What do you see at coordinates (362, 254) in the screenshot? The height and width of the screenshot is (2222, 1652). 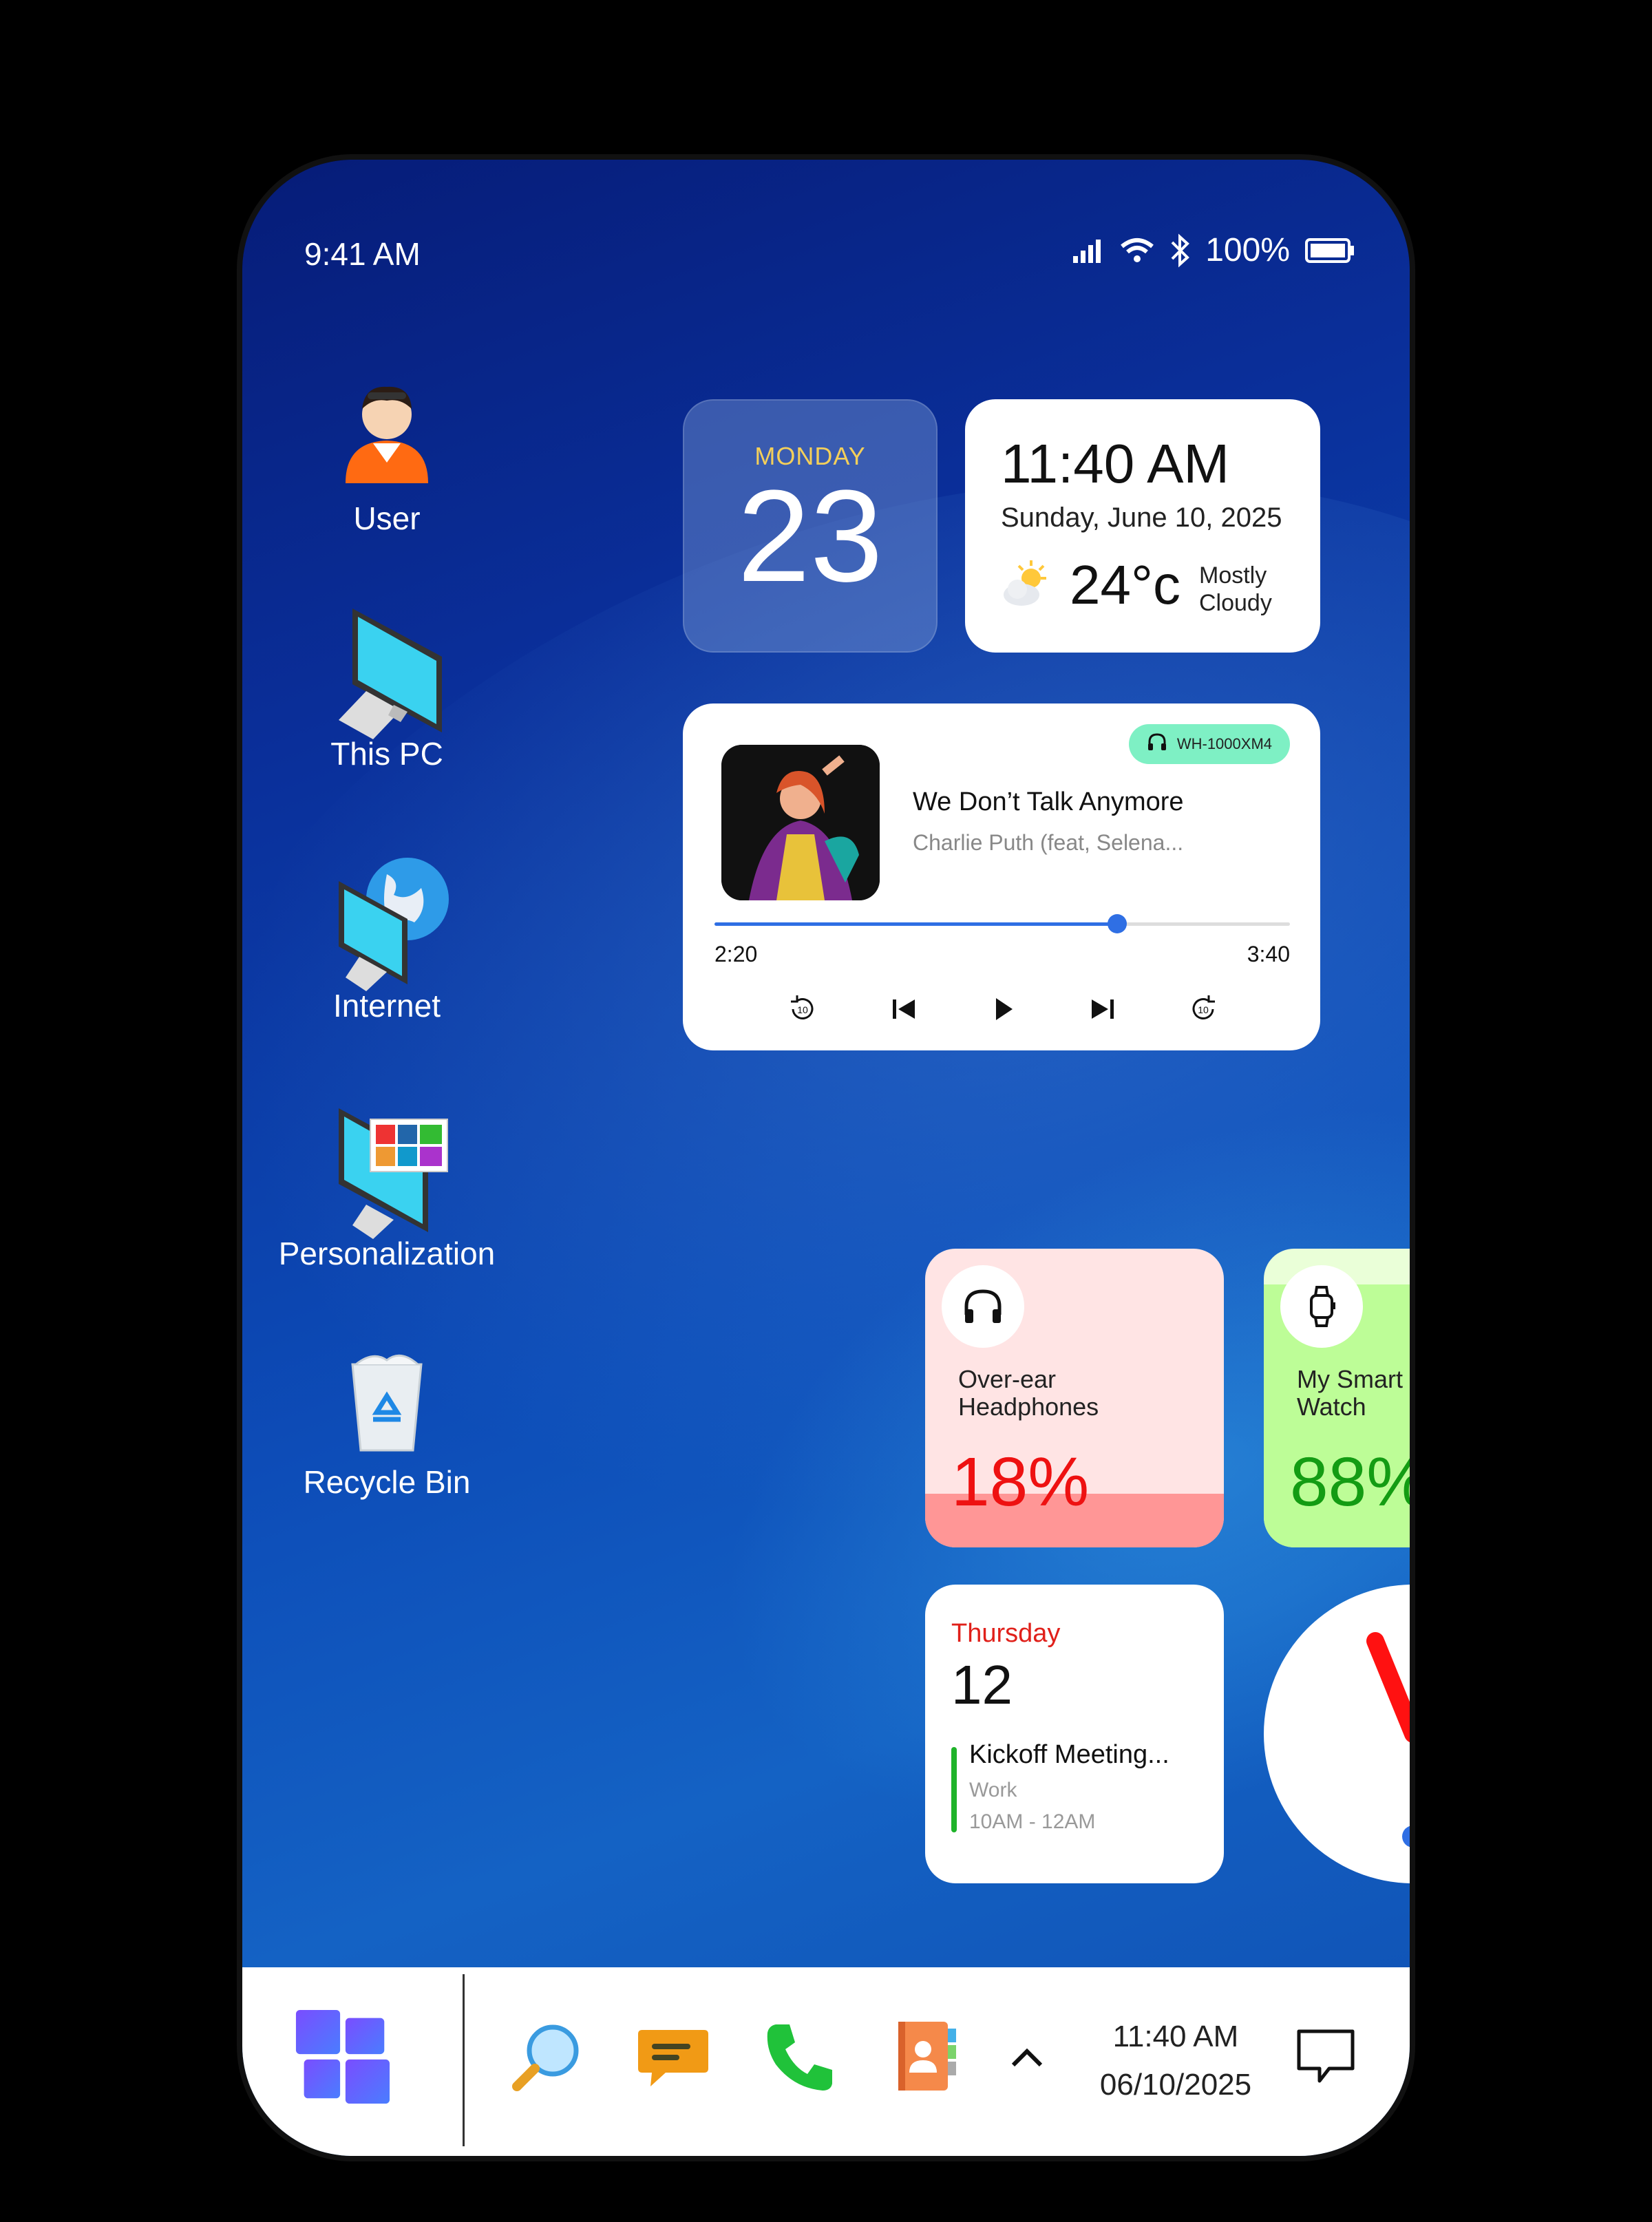 I see `status-time: 9:41 AM` at bounding box center [362, 254].